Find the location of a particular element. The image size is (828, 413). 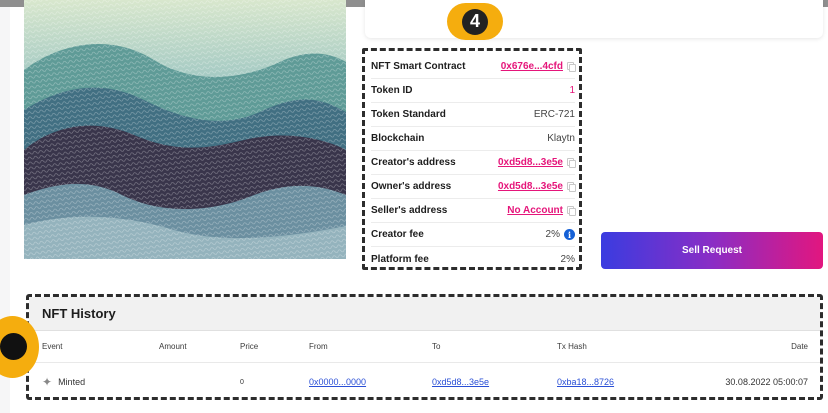

column-header-from: From is located at coordinates (318, 346).